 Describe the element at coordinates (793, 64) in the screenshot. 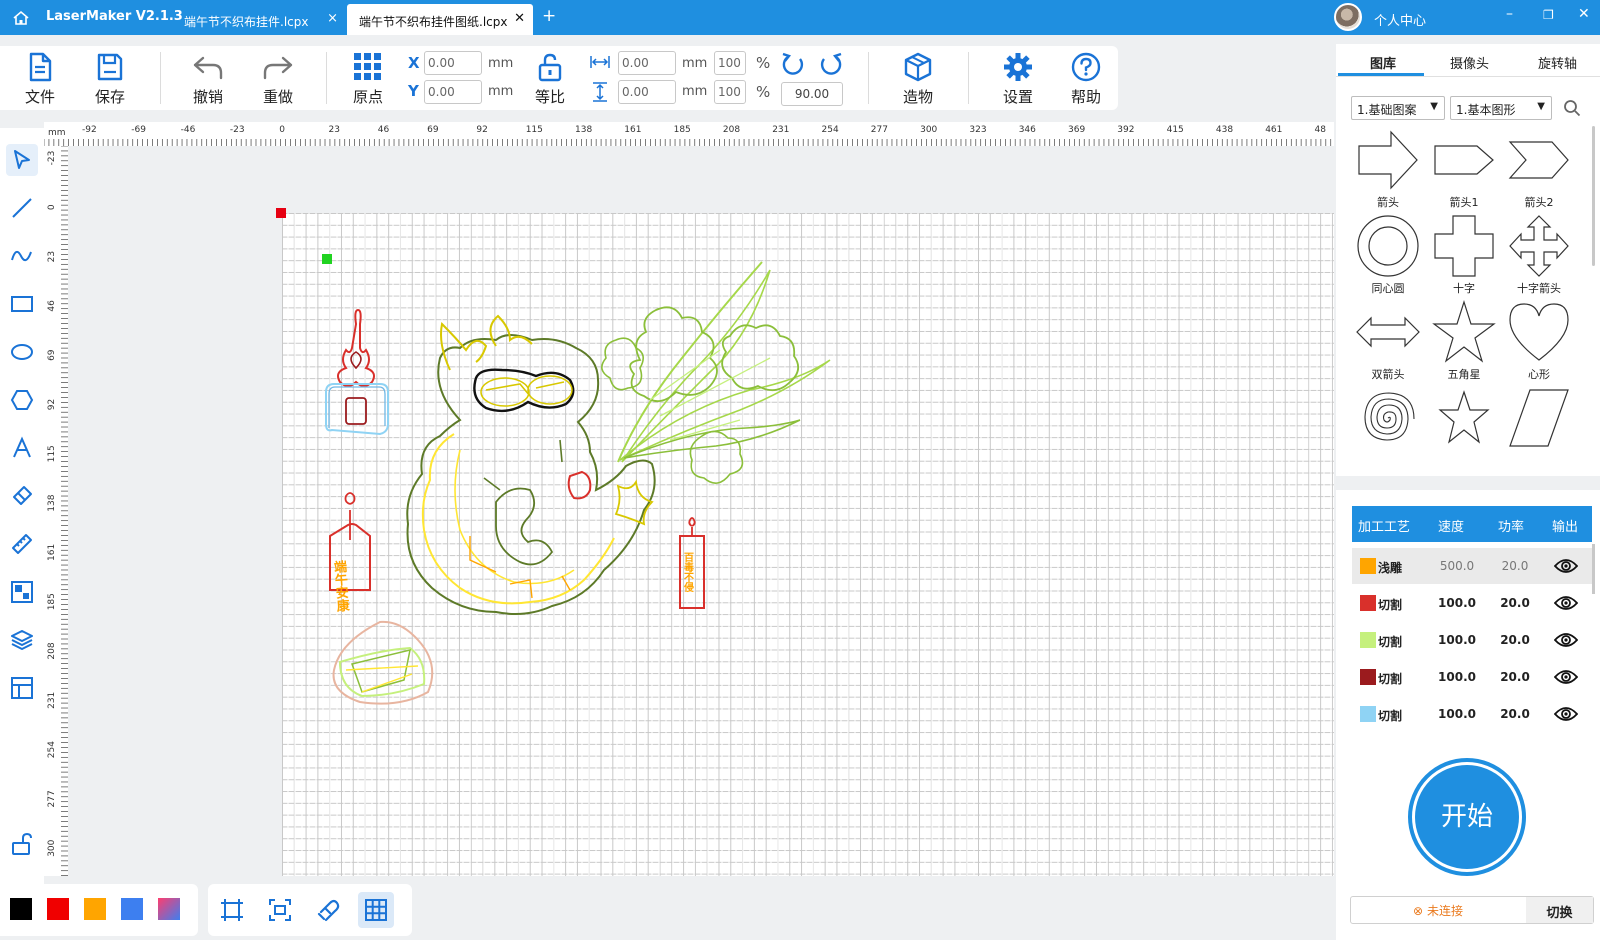

I see `rotate-ccw-icon` at that location.